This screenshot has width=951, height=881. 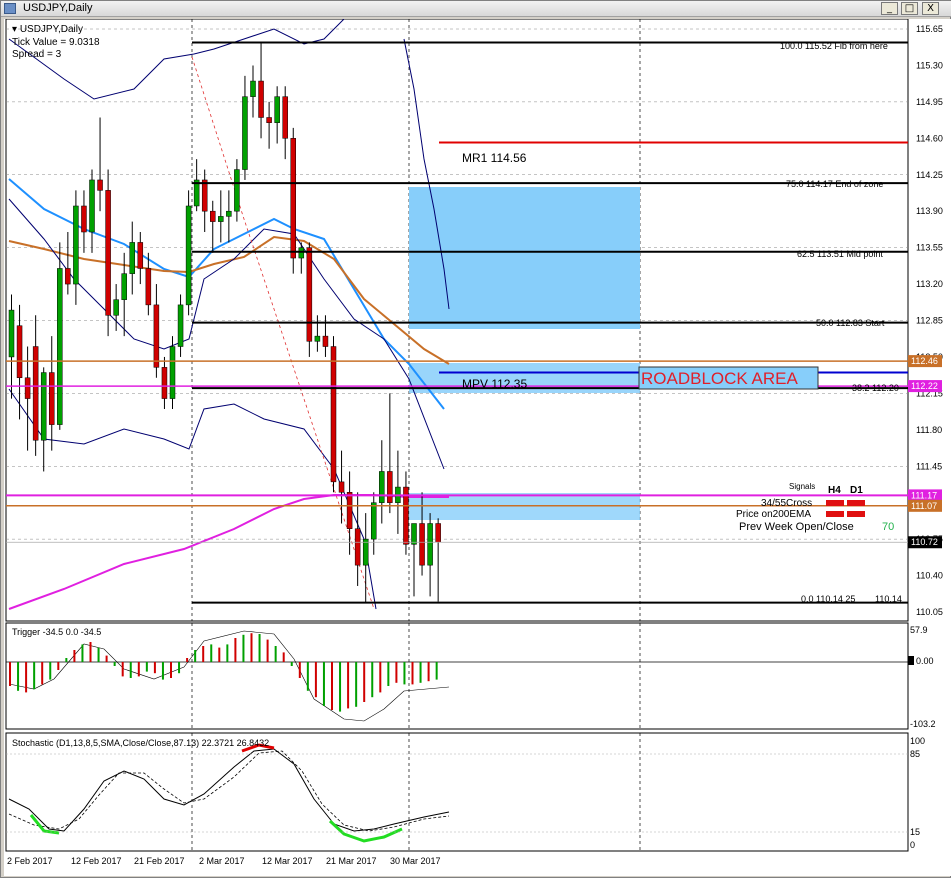 I want to click on tick-value-label: Tick Value = 9.0318, so click(x=56, y=42).